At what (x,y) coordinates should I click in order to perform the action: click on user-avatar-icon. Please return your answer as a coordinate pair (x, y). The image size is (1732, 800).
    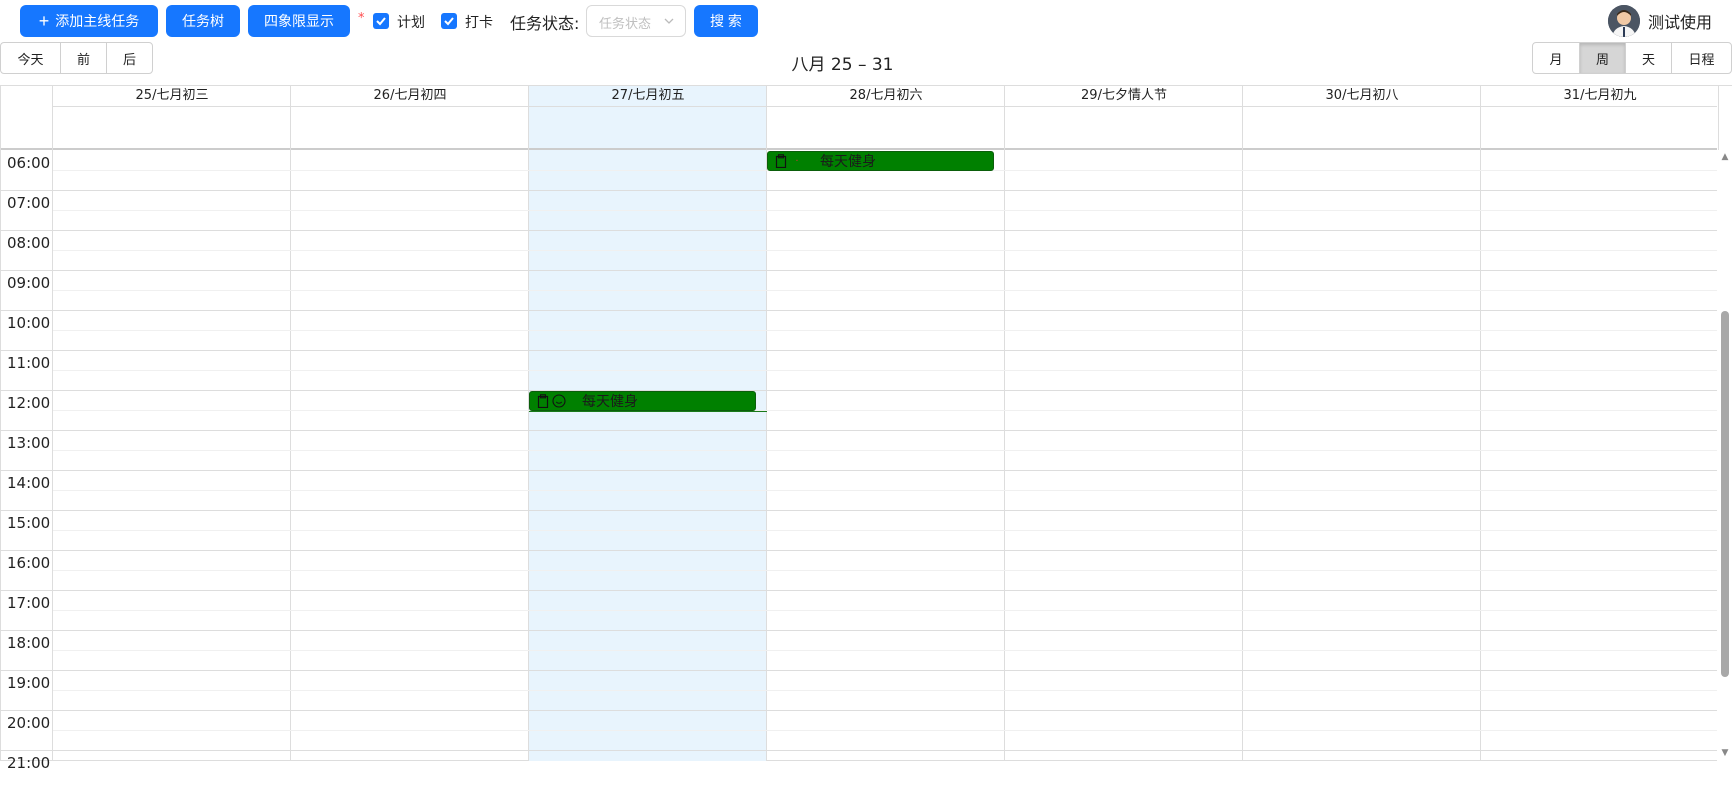
    Looking at the image, I should click on (1624, 21).